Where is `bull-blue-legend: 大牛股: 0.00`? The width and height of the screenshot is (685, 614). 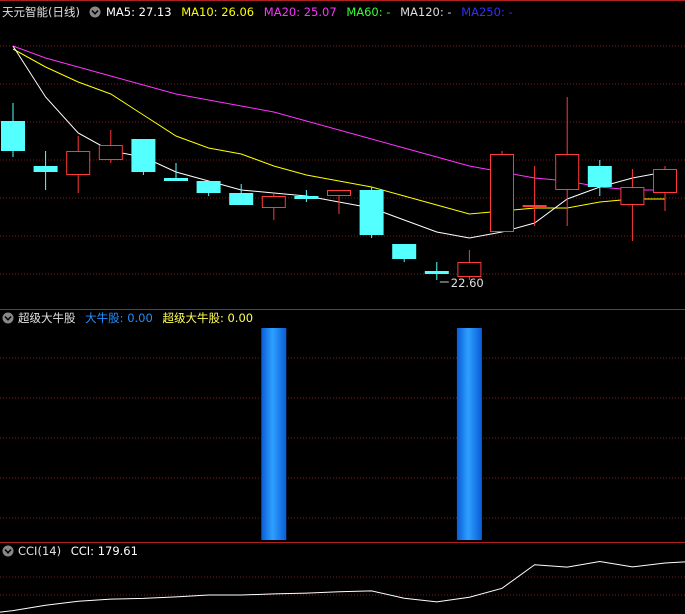 bull-blue-legend: 大牛股: 0.00 is located at coordinates (119, 318).